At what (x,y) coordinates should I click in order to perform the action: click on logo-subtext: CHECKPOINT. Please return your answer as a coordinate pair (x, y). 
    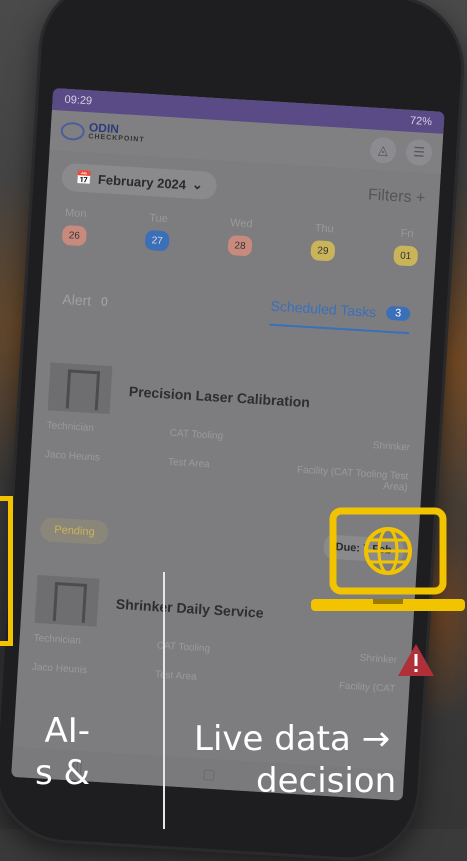
    Looking at the image, I should click on (116, 138).